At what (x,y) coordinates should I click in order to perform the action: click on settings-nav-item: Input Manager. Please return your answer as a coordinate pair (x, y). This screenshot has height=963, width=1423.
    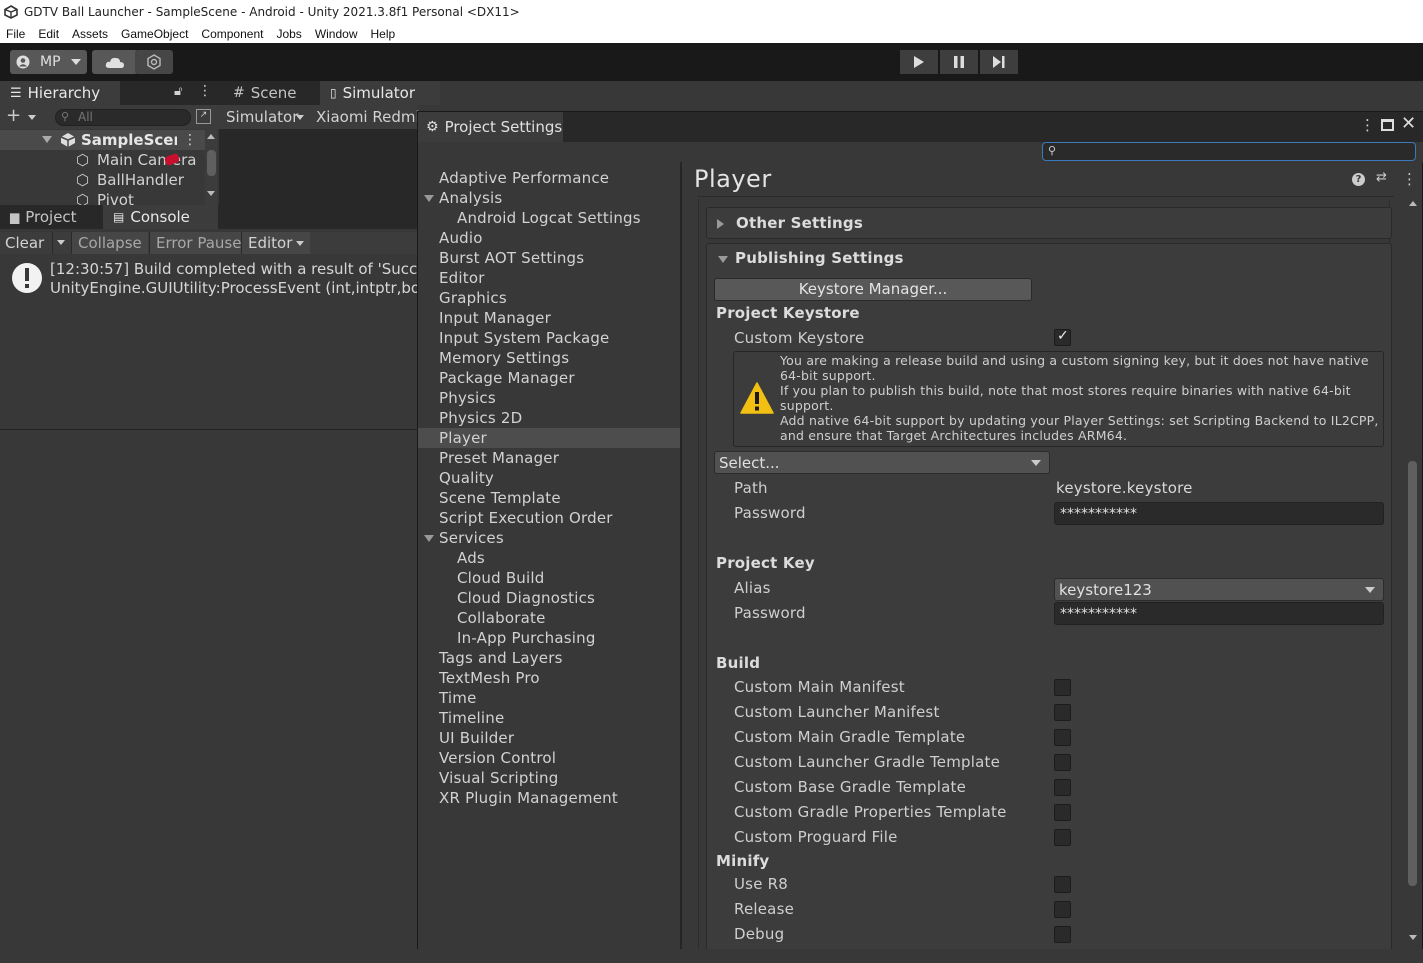
    Looking at the image, I should click on (549, 318).